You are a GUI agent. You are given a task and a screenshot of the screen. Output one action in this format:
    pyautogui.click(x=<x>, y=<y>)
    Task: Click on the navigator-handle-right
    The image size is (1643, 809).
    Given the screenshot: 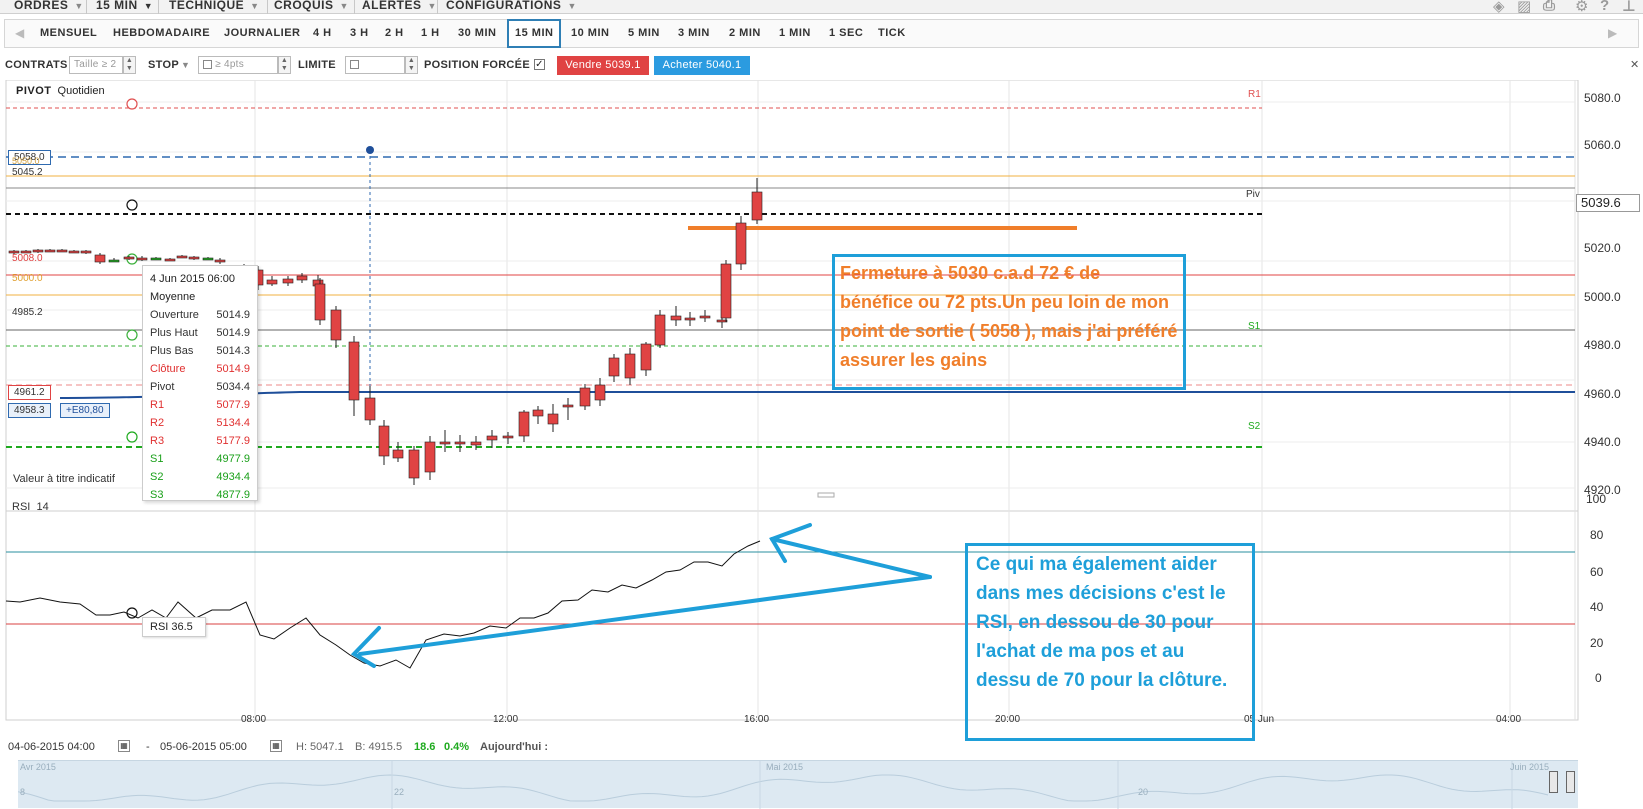 What is the action you would take?
    pyautogui.click(x=1570, y=782)
    